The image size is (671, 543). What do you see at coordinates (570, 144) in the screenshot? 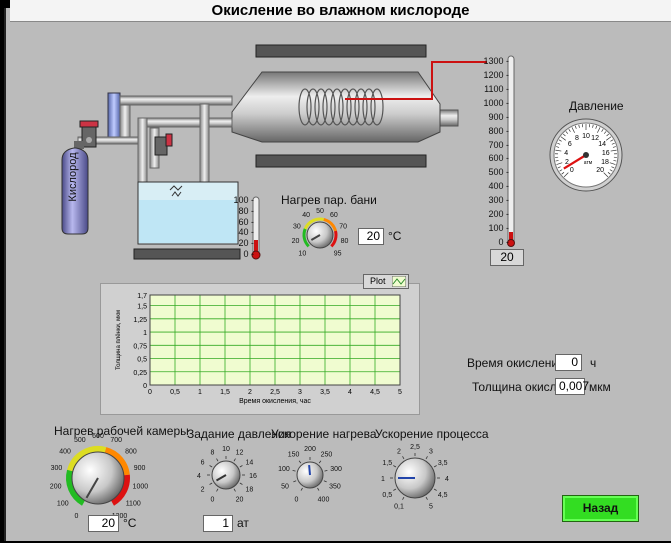
I see `gauge-tick: 6` at bounding box center [570, 144].